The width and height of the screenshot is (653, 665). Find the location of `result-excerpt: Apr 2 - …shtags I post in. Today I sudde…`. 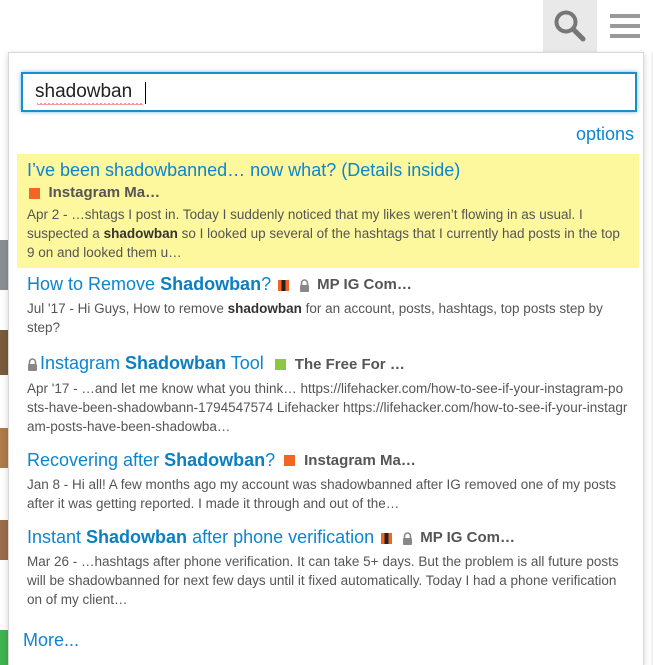

result-excerpt: Apr 2 - …shtags I post in. Today I sudde… is located at coordinates (328, 233).